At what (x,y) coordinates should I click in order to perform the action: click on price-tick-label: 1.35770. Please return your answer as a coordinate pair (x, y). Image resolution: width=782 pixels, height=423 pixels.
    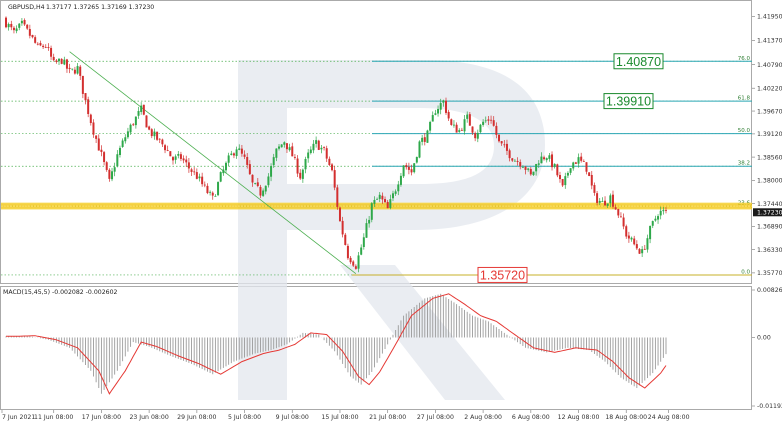
    Looking at the image, I should click on (769, 273).